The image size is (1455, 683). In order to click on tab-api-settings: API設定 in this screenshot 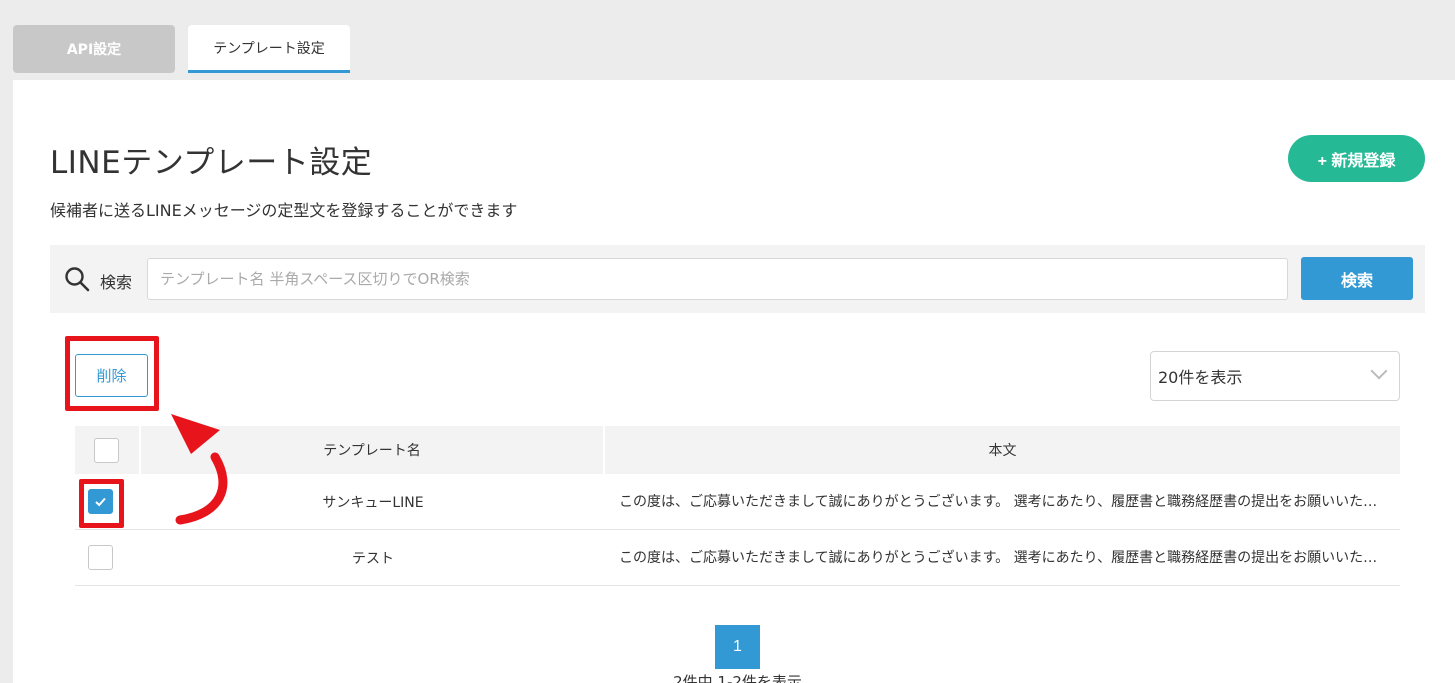, I will do `click(94, 49)`.